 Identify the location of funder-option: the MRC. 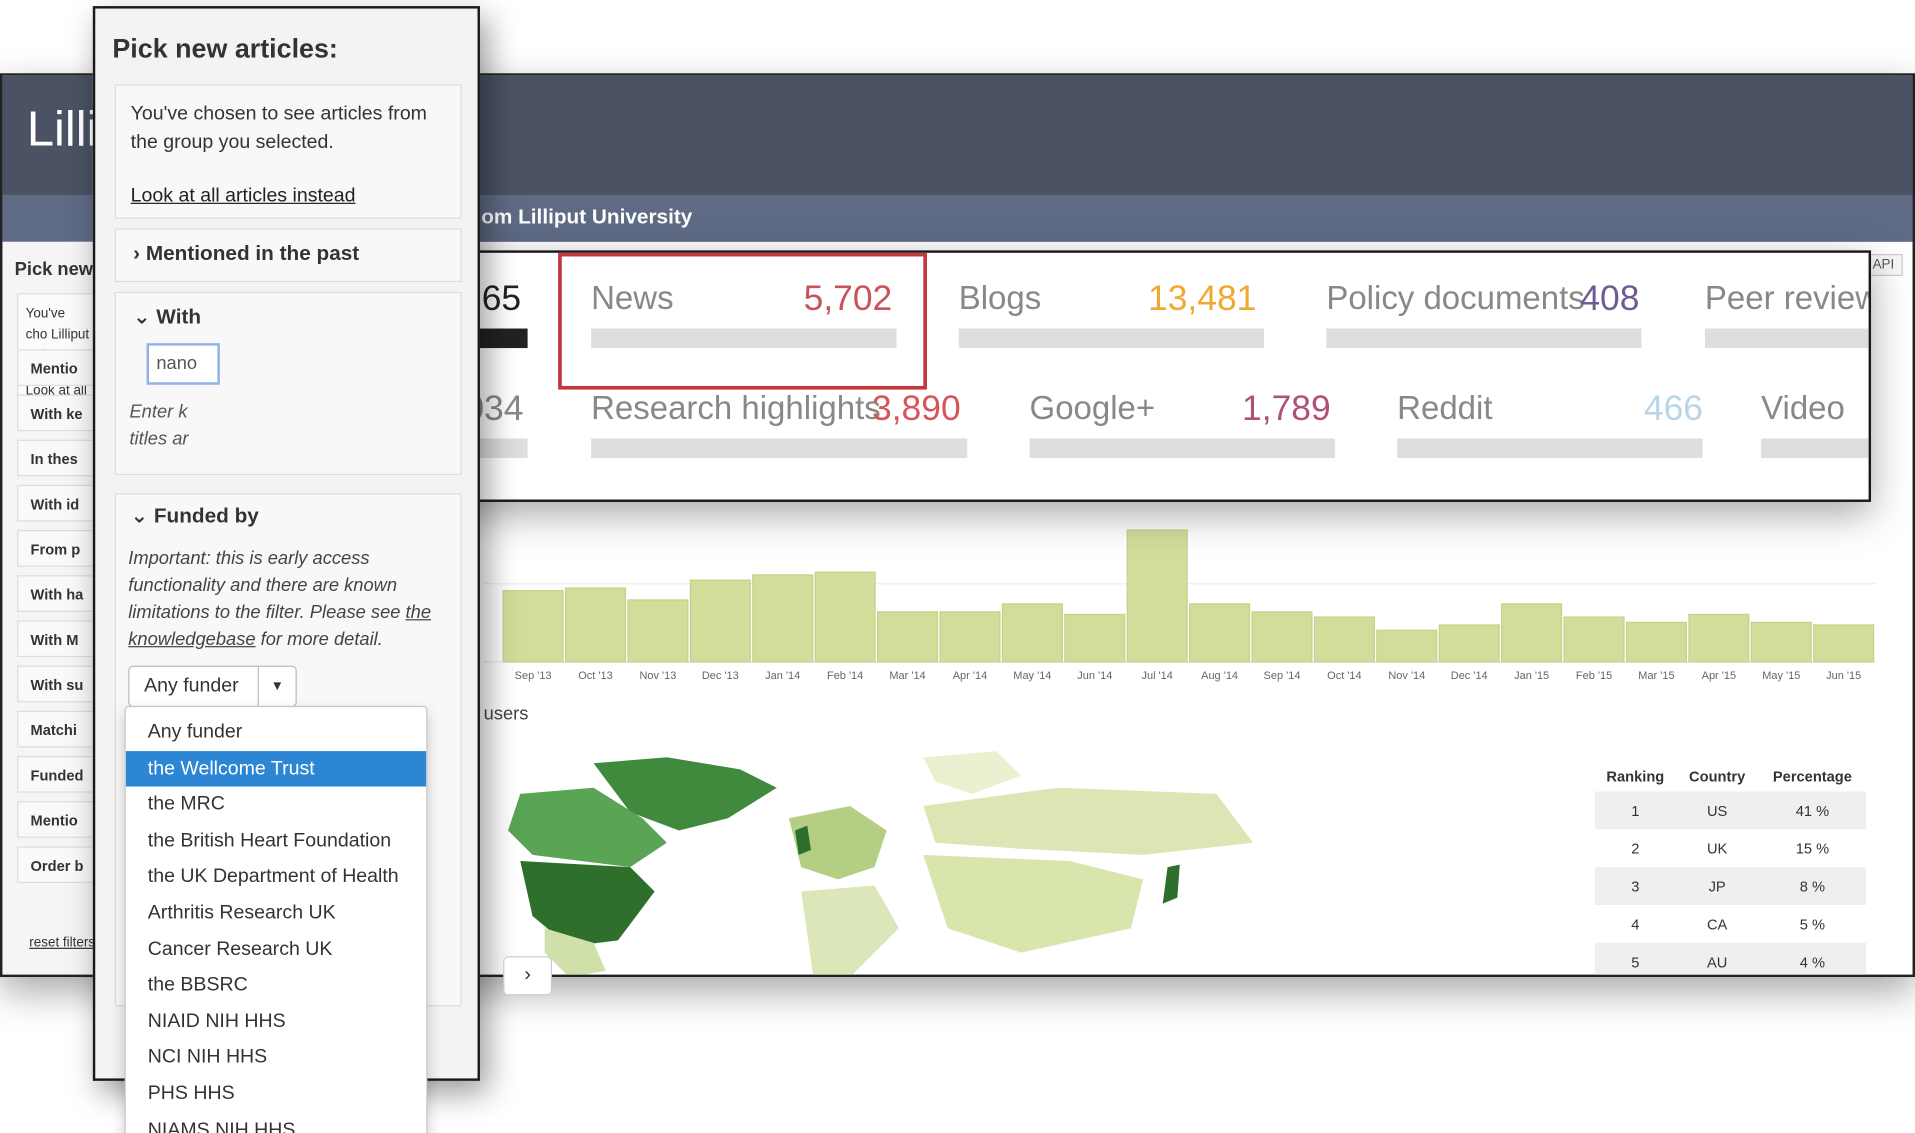
(276, 805).